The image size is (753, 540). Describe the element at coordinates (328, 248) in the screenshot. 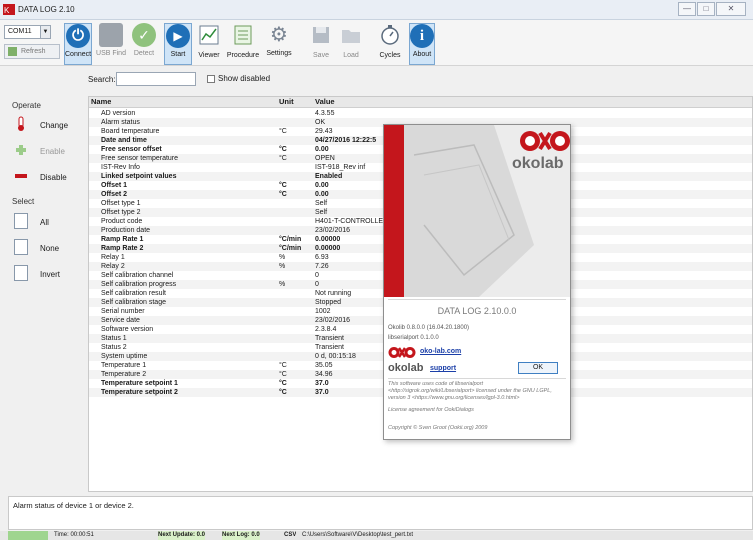

I see `row-value: 0.00000` at that location.